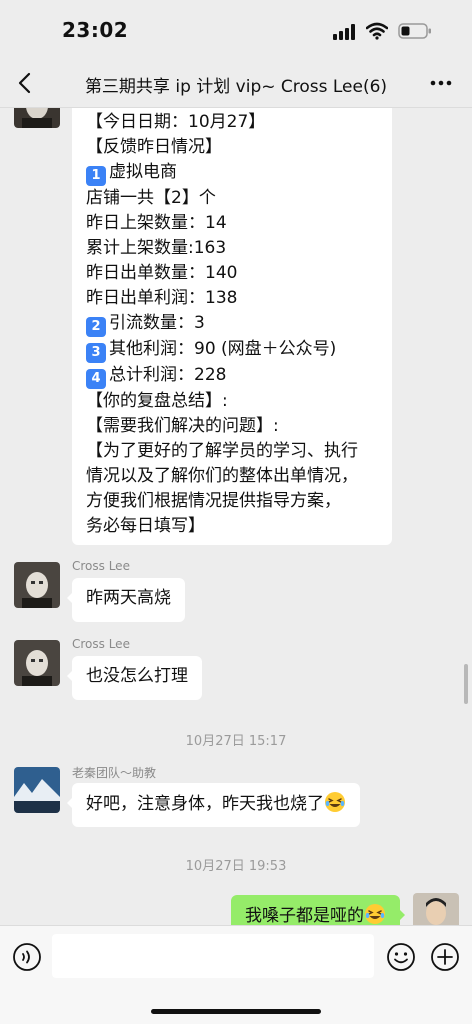 Image resolution: width=472 pixels, height=1024 pixels. Describe the element at coordinates (222, 451) in the screenshot. I see `message-line: 【为了更好的了解学员的学习、执行` at that location.